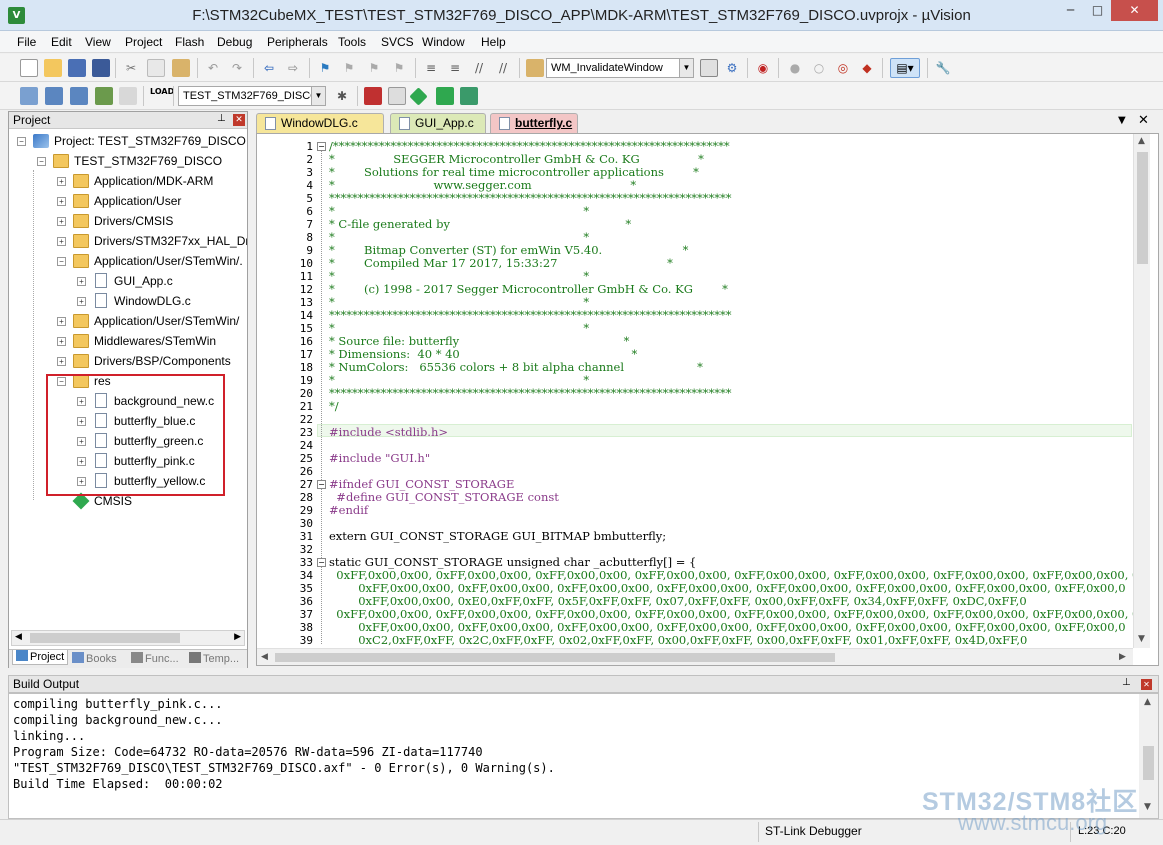 The image size is (1163, 845). What do you see at coordinates (77, 68) in the screenshot?
I see `save-icon` at bounding box center [77, 68].